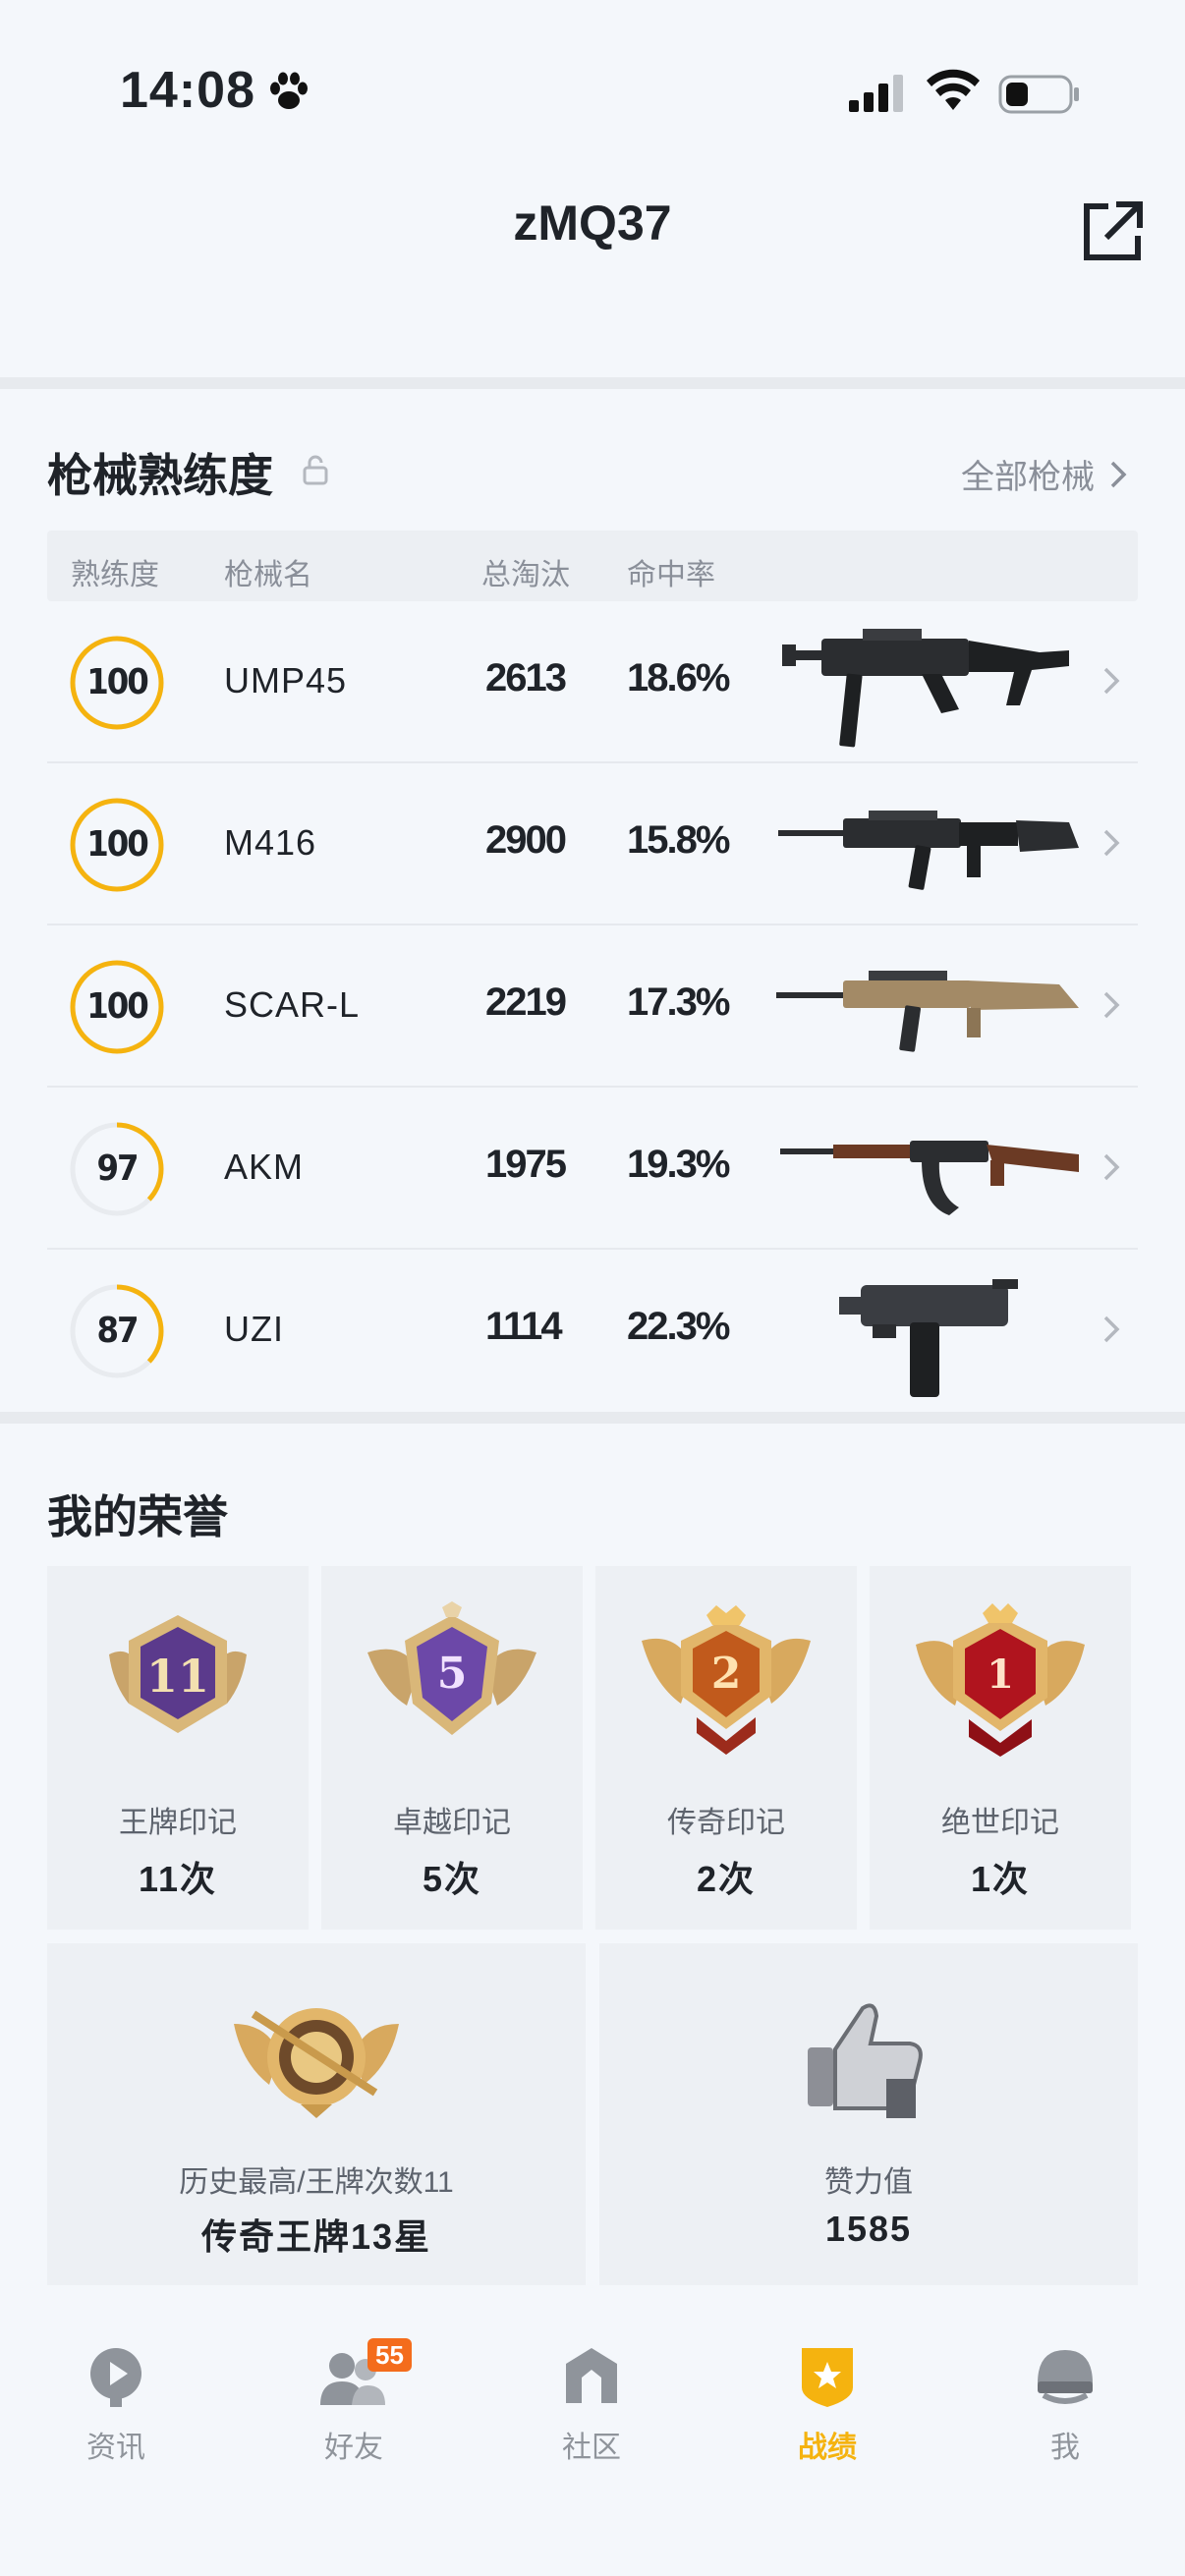 Image resolution: width=1185 pixels, height=2576 pixels. I want to click on friends-count-badge: 55, so click(389, 2355).